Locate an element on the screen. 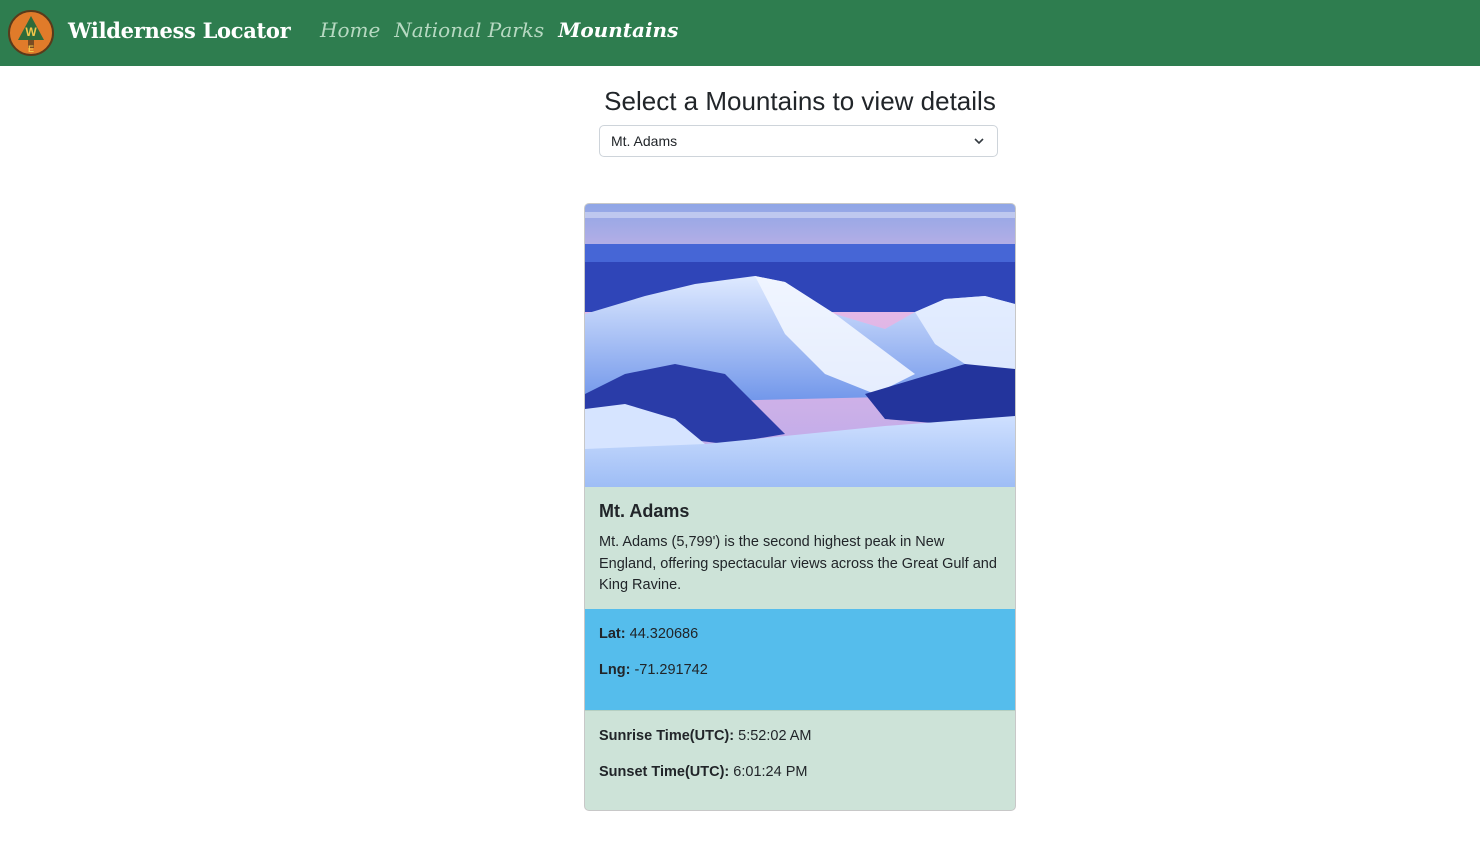 This screenshot has width=1480, height=852. card-title: Mt. Adams is located at coordinates (644, 511).